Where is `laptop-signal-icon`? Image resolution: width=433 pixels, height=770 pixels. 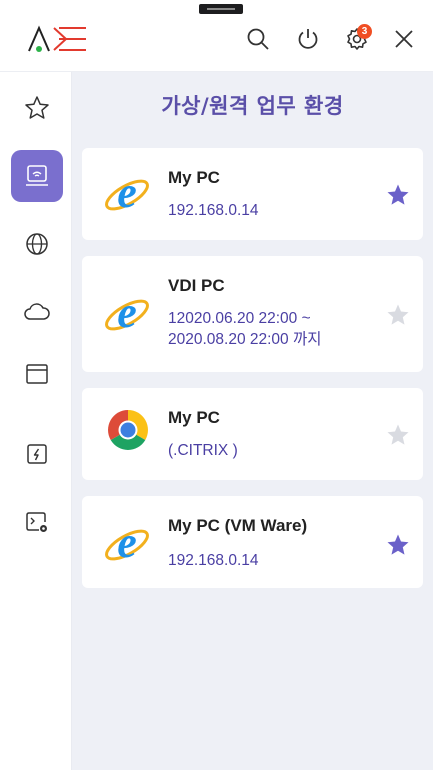
laptop-signal-icon is located at coordinates (37, 175).